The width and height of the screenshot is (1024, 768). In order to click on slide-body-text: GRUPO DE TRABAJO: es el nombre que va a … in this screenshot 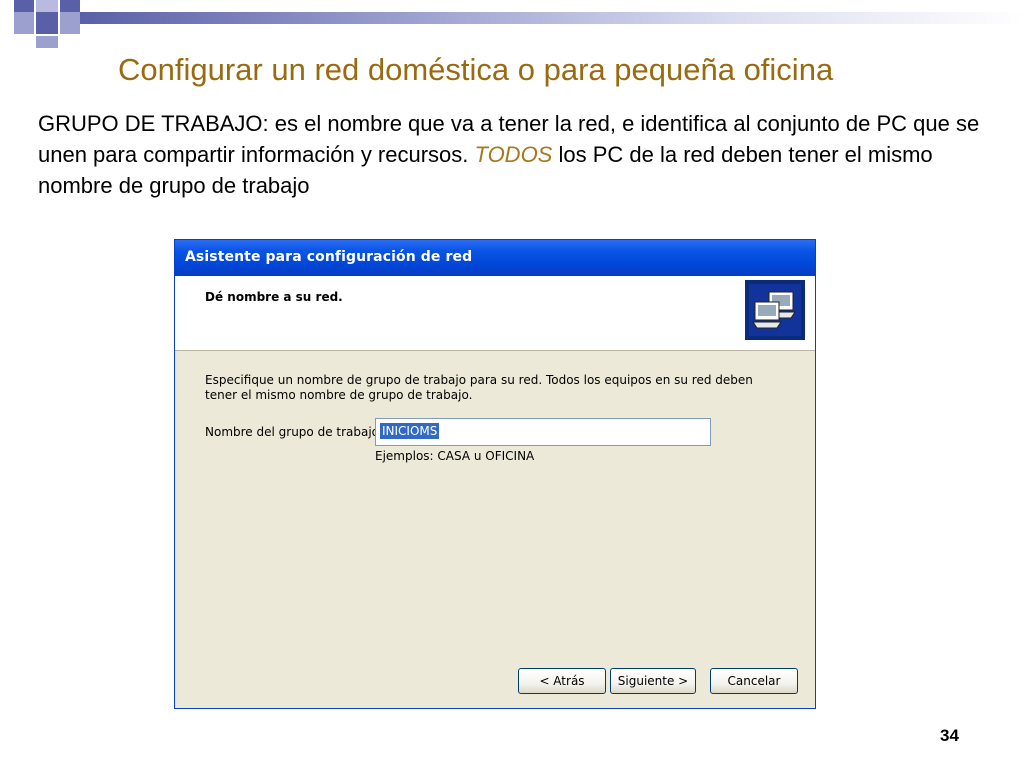, I will do `click(513, 154)`.